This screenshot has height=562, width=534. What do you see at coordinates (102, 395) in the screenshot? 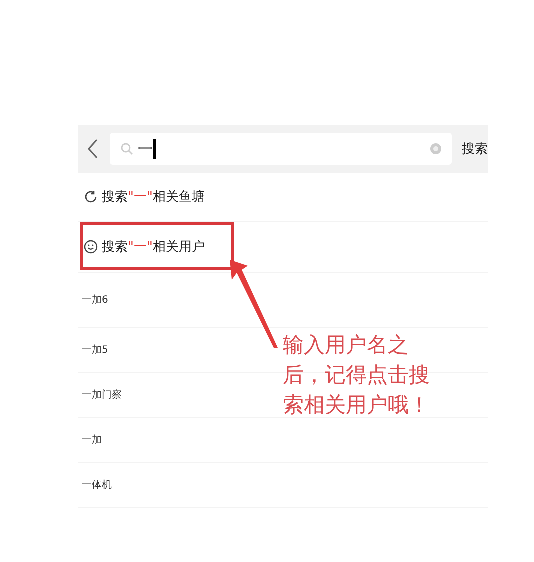
I see `suggestion-item: 一加门察` at bounding box center [102, 395].